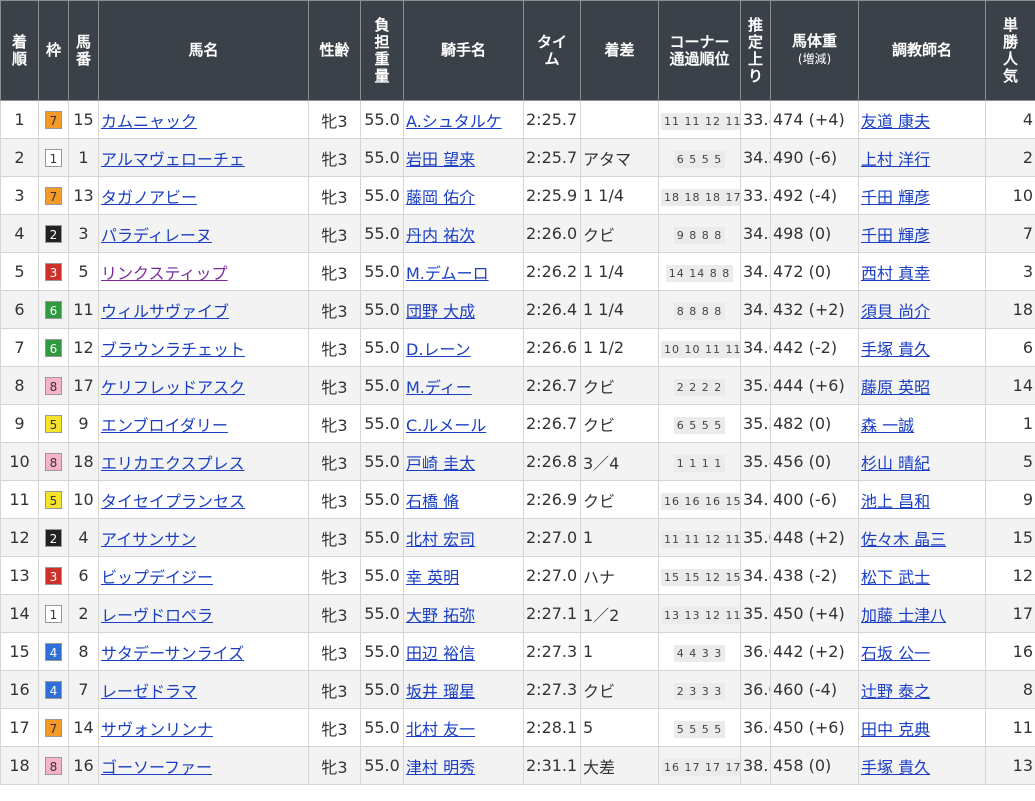 This screenshot has height=801, width=1035. What do you see at coordinates (157, 577) in the screenshot?
I see `horse-name-link: ビップデイジー` at bounding box center [157, 577].